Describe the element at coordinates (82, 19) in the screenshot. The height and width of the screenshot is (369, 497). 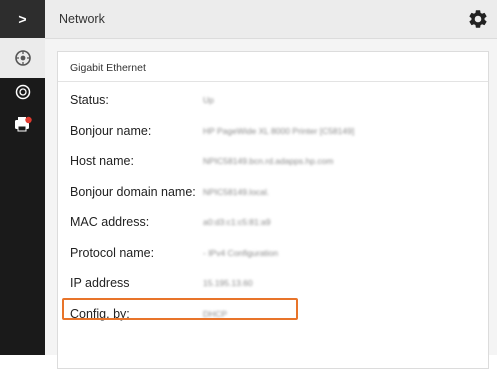
I see `page-title: Network` at that location.